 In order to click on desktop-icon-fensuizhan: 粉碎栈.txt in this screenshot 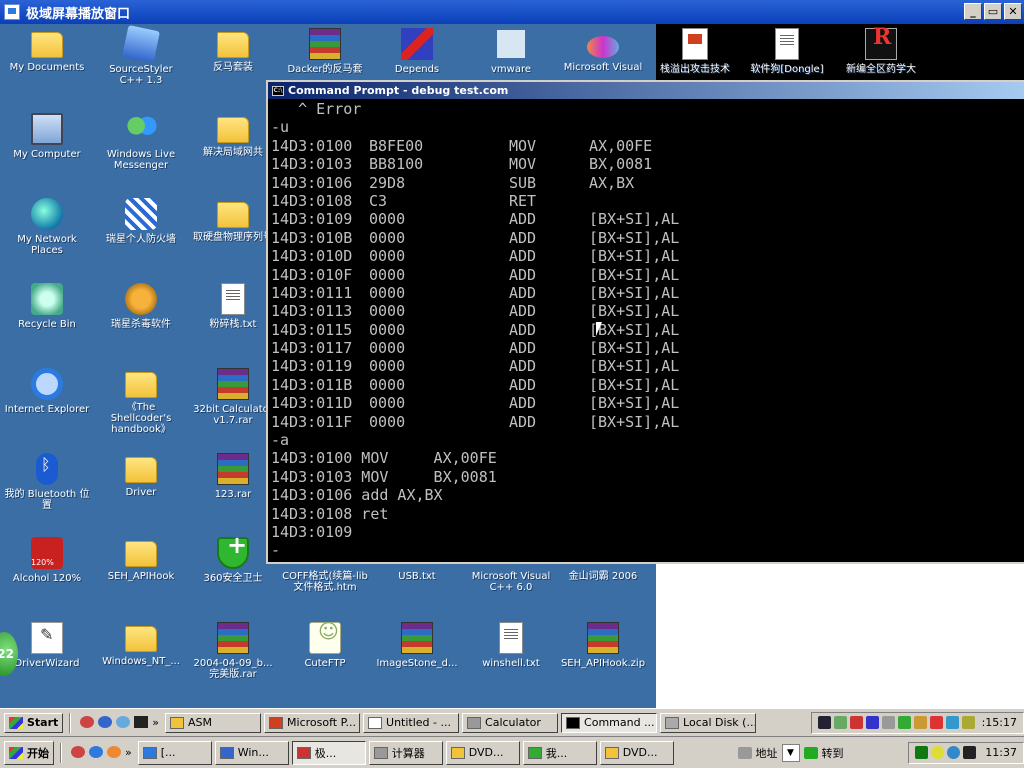, I will do `click(233, 306)`.